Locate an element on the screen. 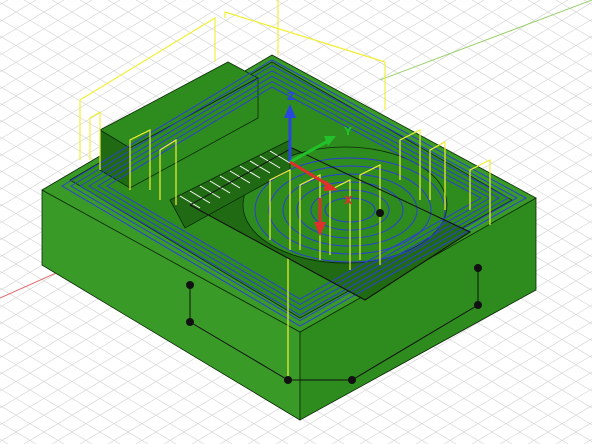 The height and width of the screenshot is (444, 592). x-axis-label: X is located at coordinates (348, 200).